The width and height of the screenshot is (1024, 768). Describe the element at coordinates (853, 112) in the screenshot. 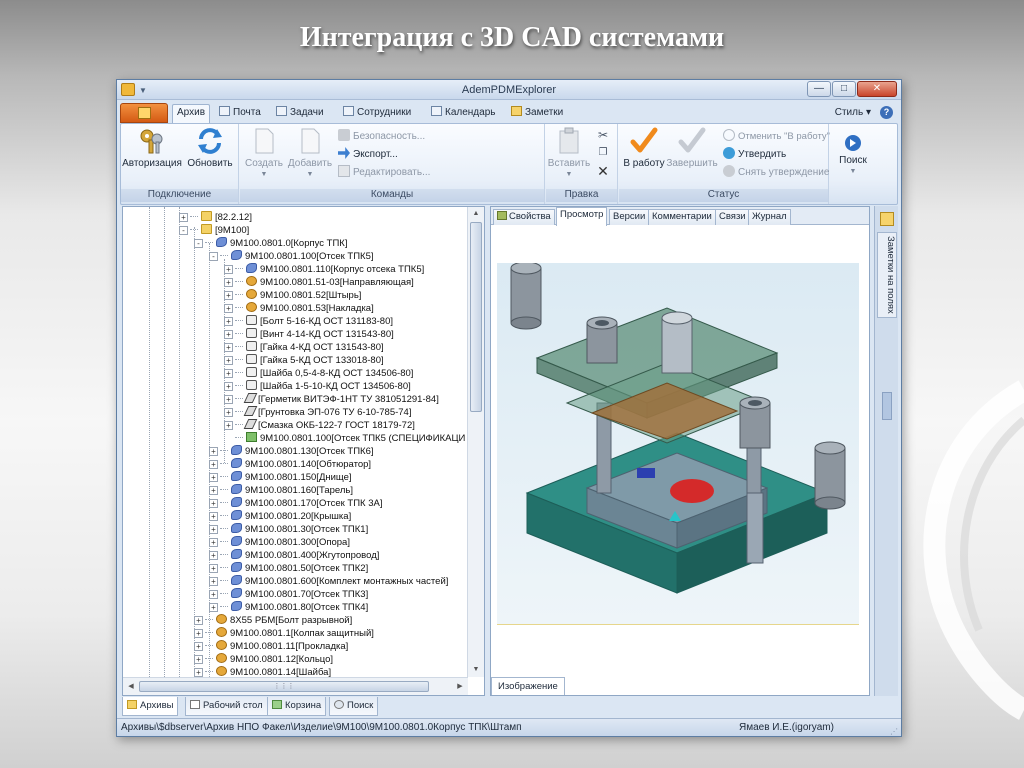

I see `style-menu: Стиль ▾` at that location.